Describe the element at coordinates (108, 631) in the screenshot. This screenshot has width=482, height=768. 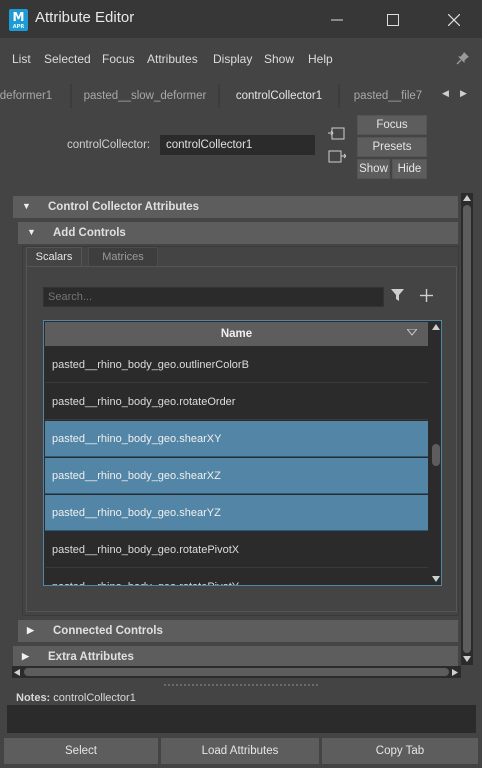
I see `section-label: Connected Controls` at that location.